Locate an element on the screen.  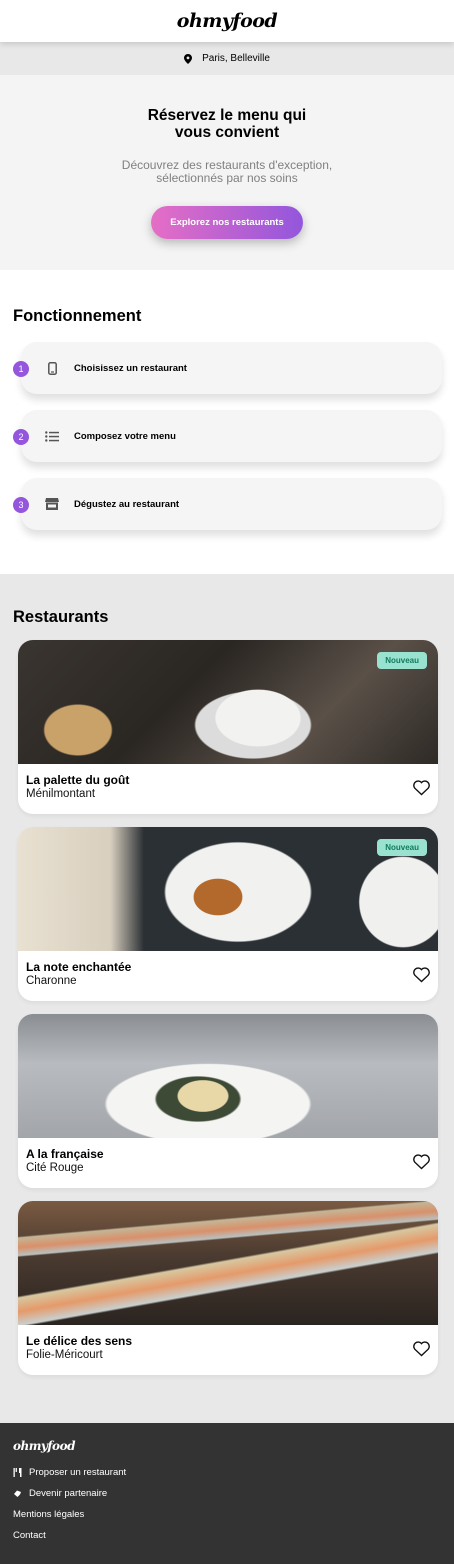
location-bar: Paris, Belleville is located at coordinates (227, 58).